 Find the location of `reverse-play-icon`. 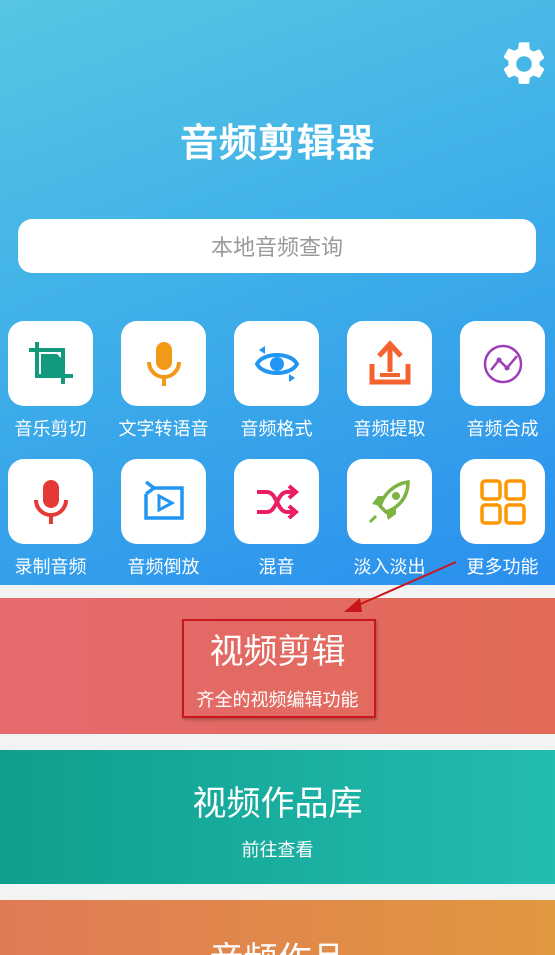

reverse-play-icon is located at coordinates (163, 500).